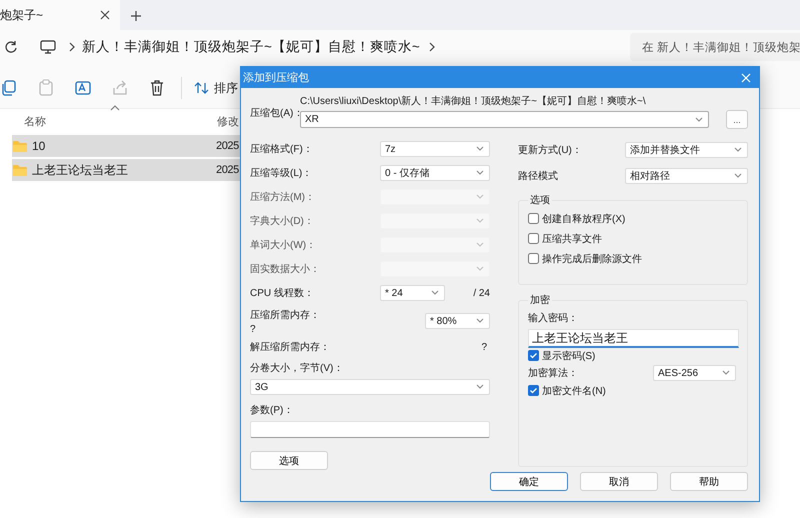 This screenshot has width=800, height=518. I want to click on monitor-icon, so click(48, 47).